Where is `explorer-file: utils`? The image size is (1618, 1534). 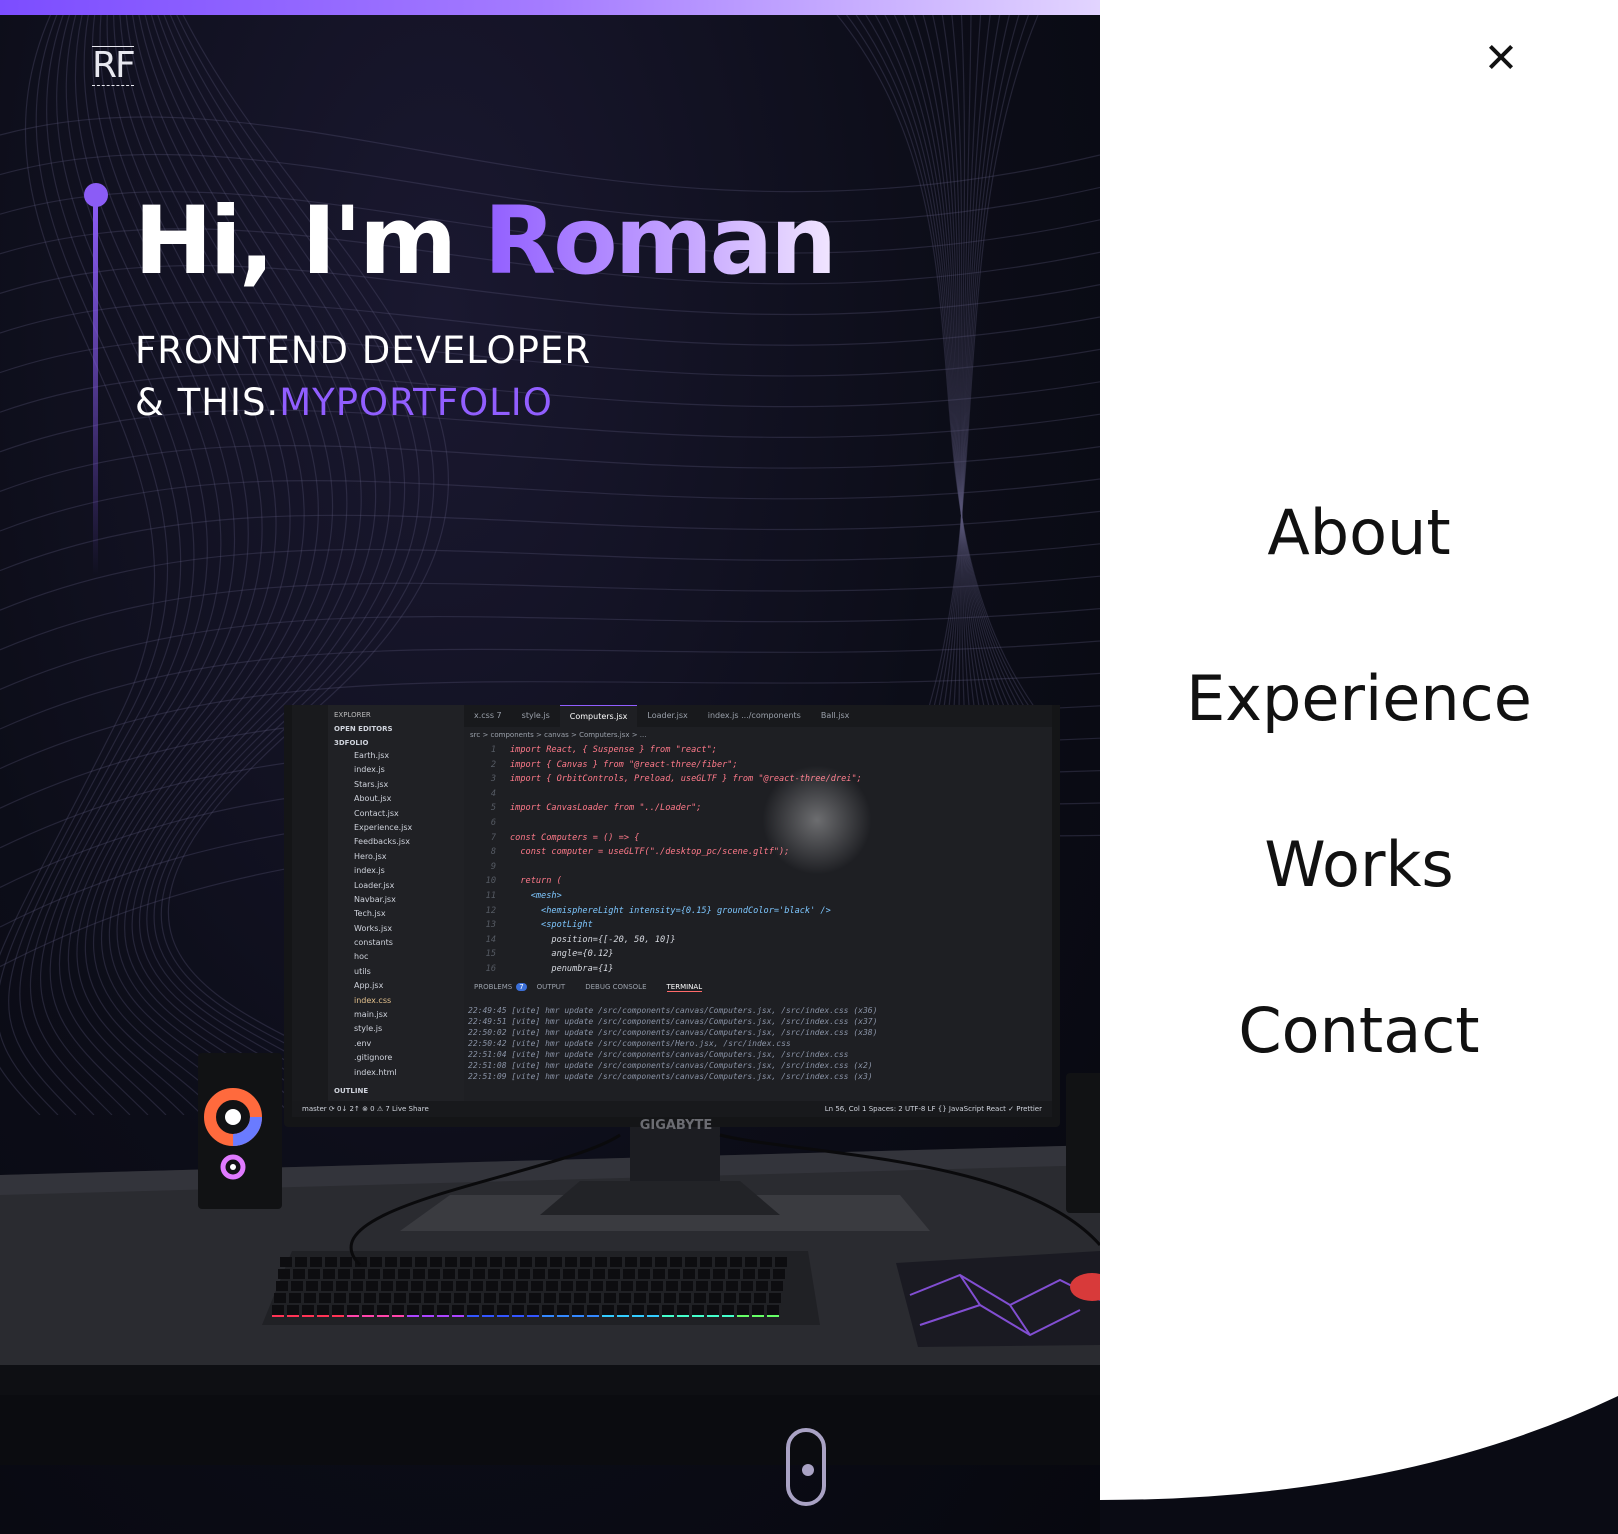
explorer-file: utils is located at coordinates (409, 972).